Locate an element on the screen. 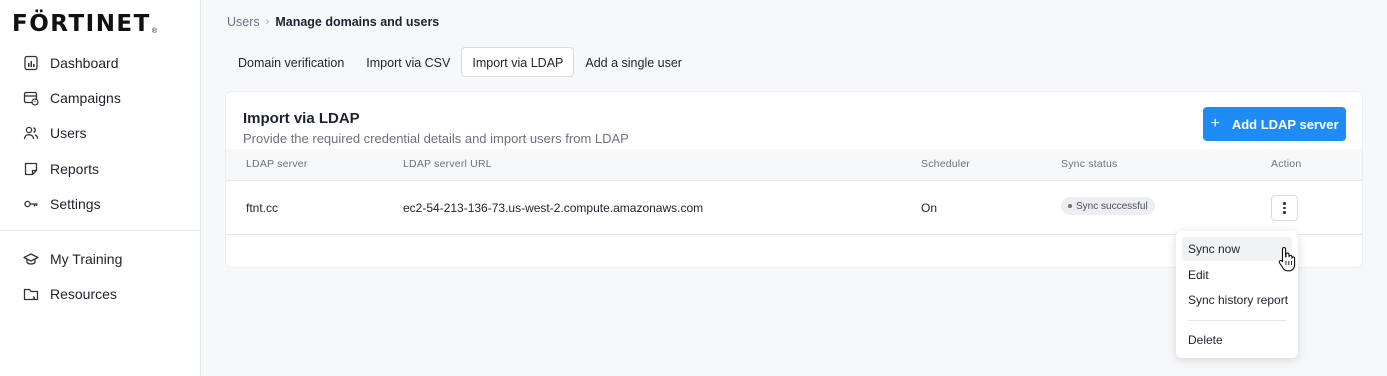 The height and width of the screenshot is (376, 1387). reports-icon is located at coordinates (31, 169).